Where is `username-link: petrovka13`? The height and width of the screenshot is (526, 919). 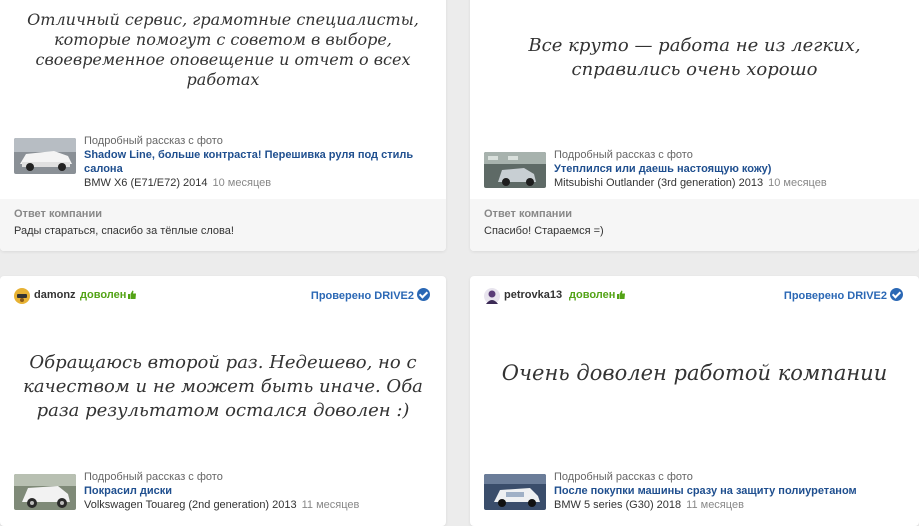 username-link: petrovka13 is located at coordinates (533, 295).